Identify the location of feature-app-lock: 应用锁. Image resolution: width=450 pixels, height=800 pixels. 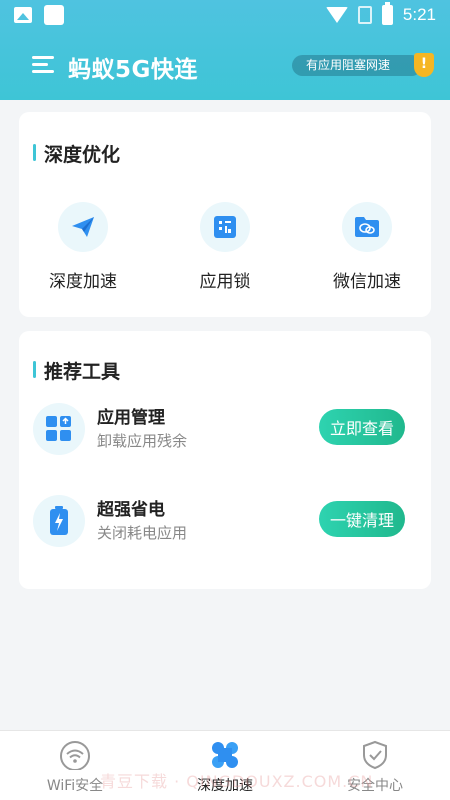
(225, 247).